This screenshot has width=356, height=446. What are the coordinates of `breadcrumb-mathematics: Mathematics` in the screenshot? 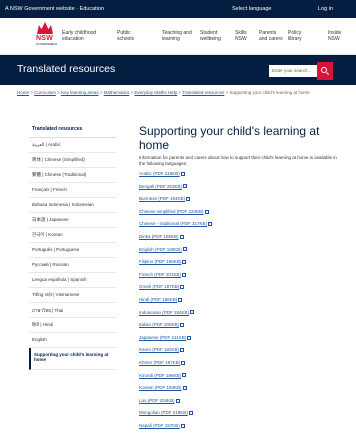 It's located at (117, 92).